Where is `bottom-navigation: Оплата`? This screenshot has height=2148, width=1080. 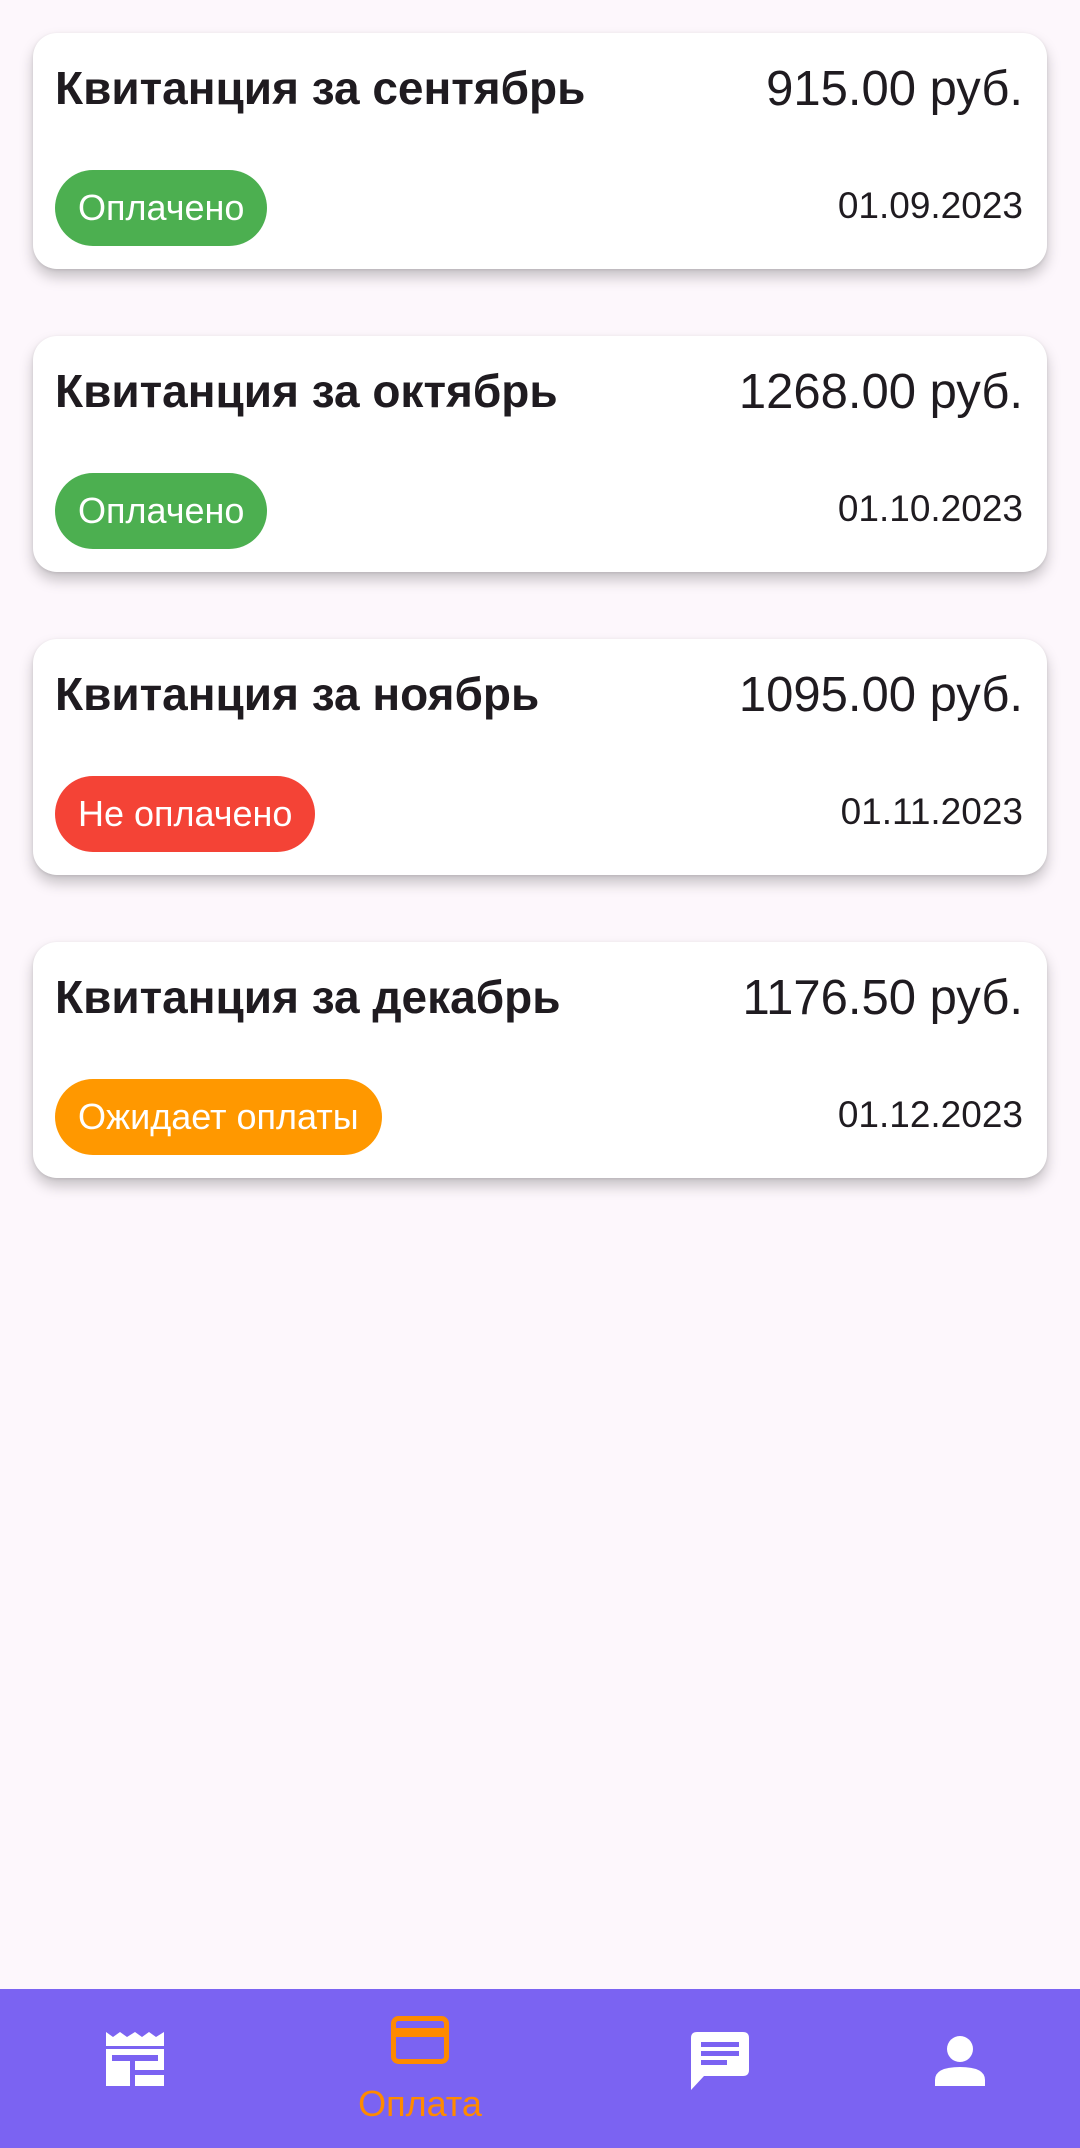 bottom-navigation: Оплата is located at coordinates (540, 2068).